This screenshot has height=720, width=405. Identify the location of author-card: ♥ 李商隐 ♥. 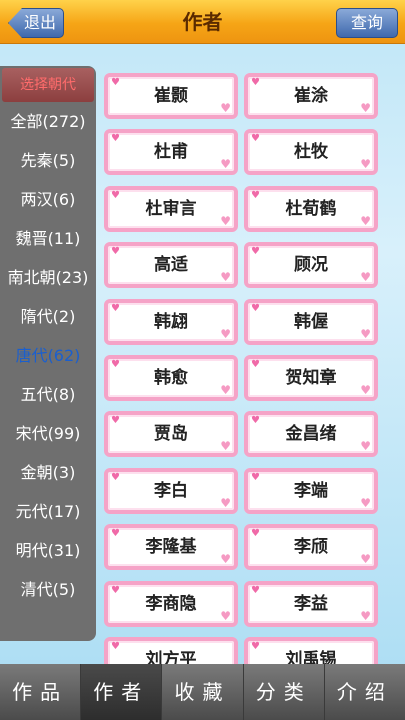
(171, 603).